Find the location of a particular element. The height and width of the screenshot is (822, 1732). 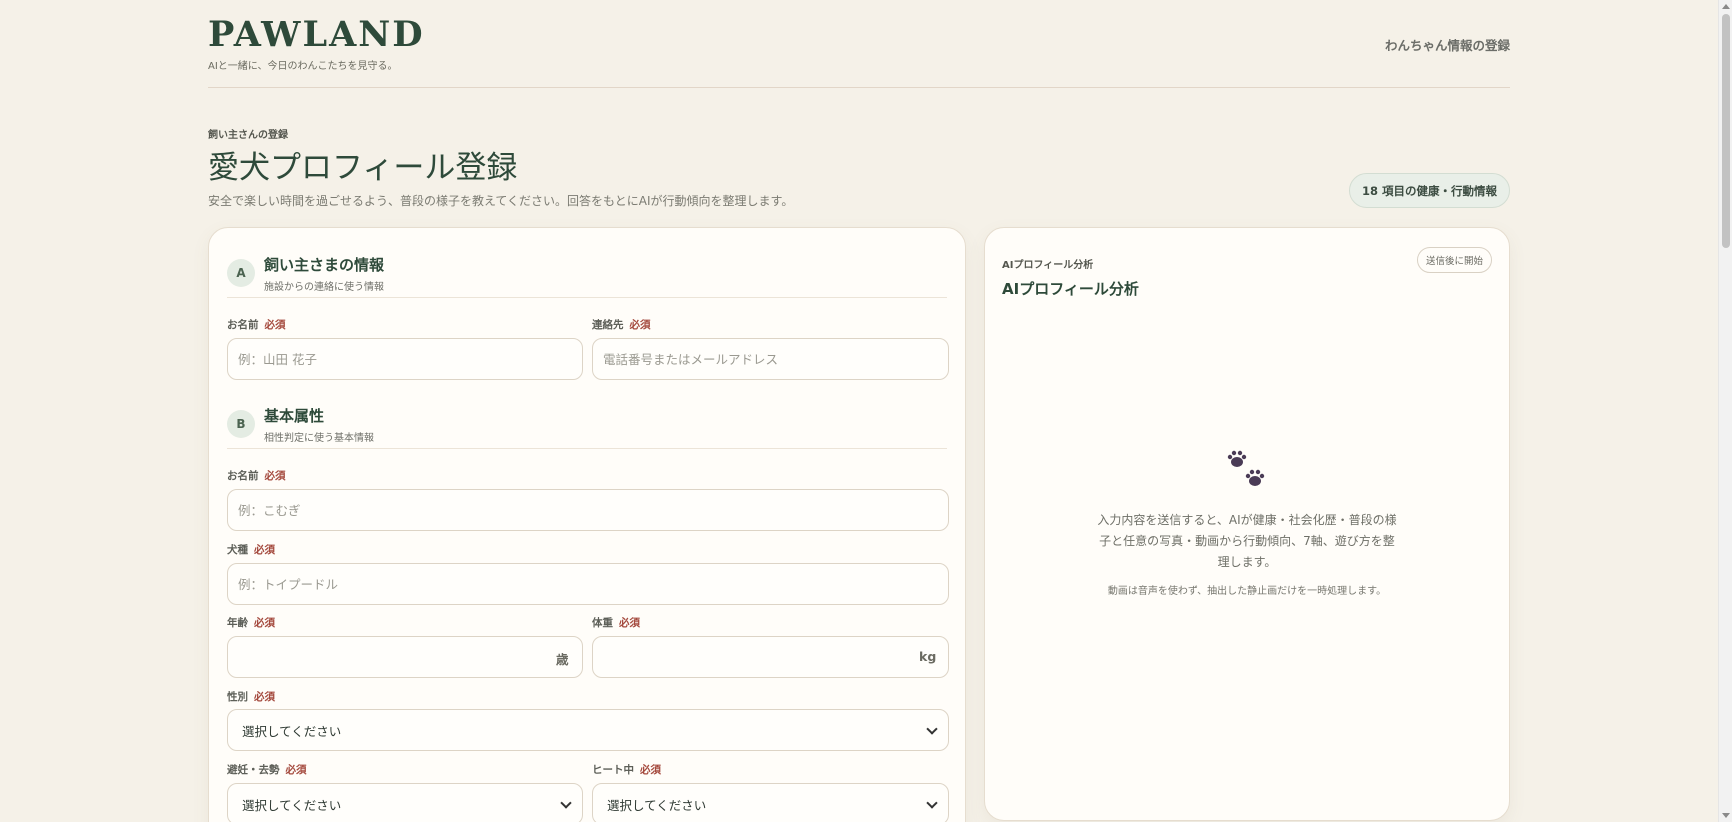

heat-select: 選択してください is located at coordinates (770, 802).